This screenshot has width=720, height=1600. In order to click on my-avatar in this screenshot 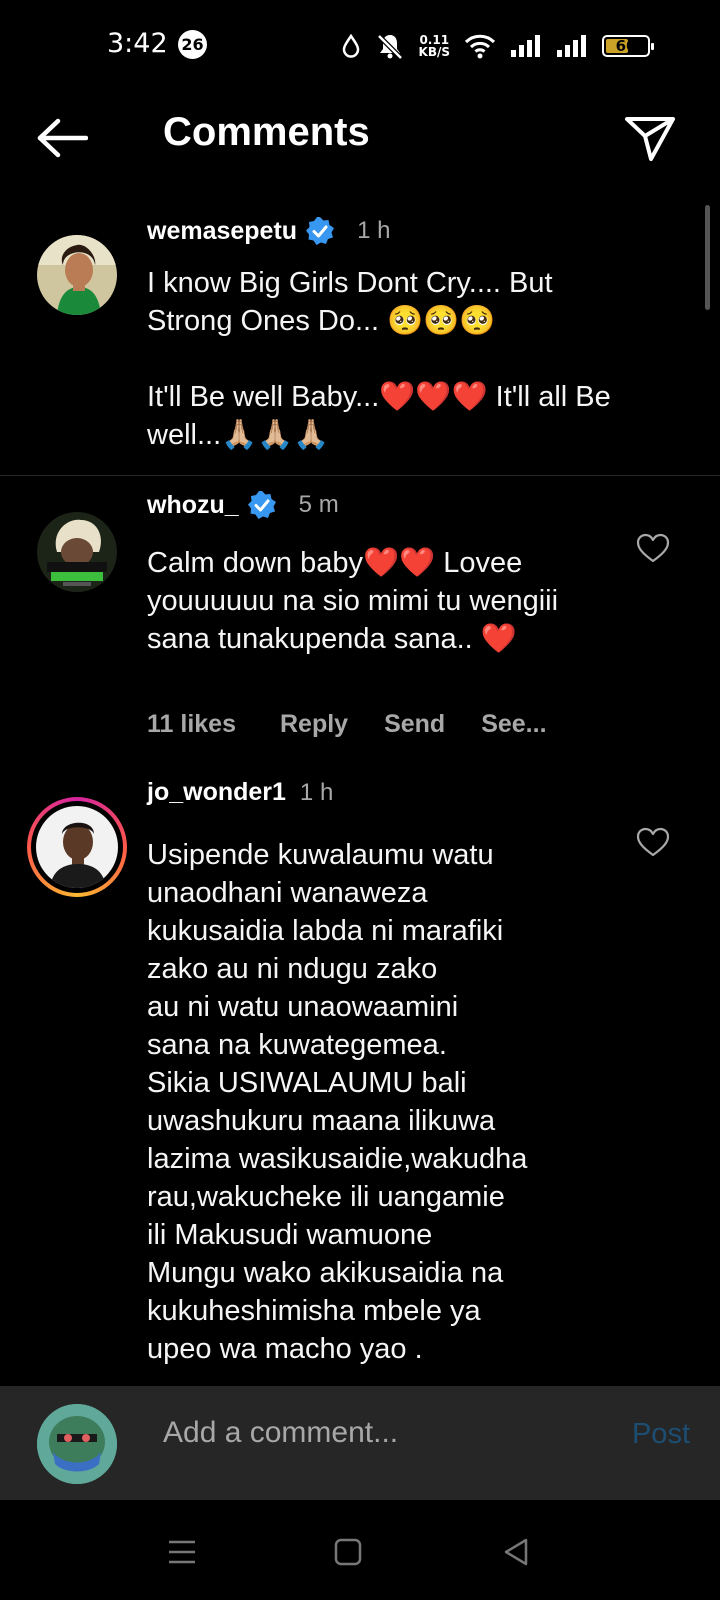, I will do `click(77, 1444)`.